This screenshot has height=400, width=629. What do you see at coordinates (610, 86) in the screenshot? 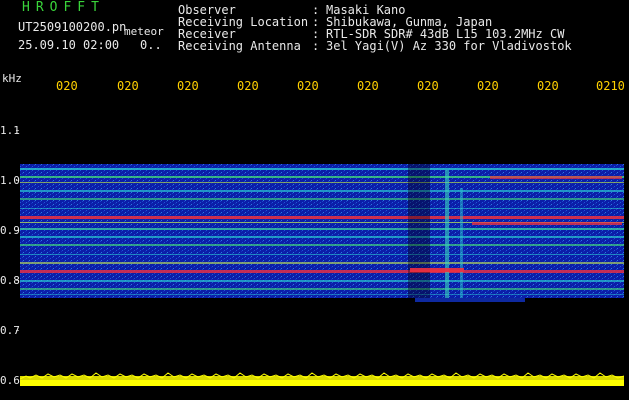
I see `x-tick-label: 0210` at bounding box center [610, 86].